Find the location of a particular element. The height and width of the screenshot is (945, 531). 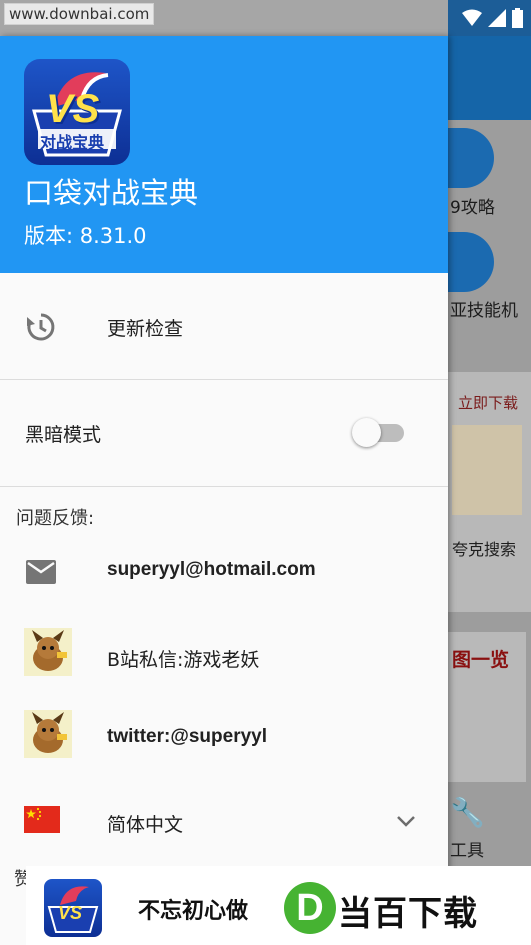

ad-banner: VS 不忘初心做 D 当百下载 is located at coordinates (278, 905).